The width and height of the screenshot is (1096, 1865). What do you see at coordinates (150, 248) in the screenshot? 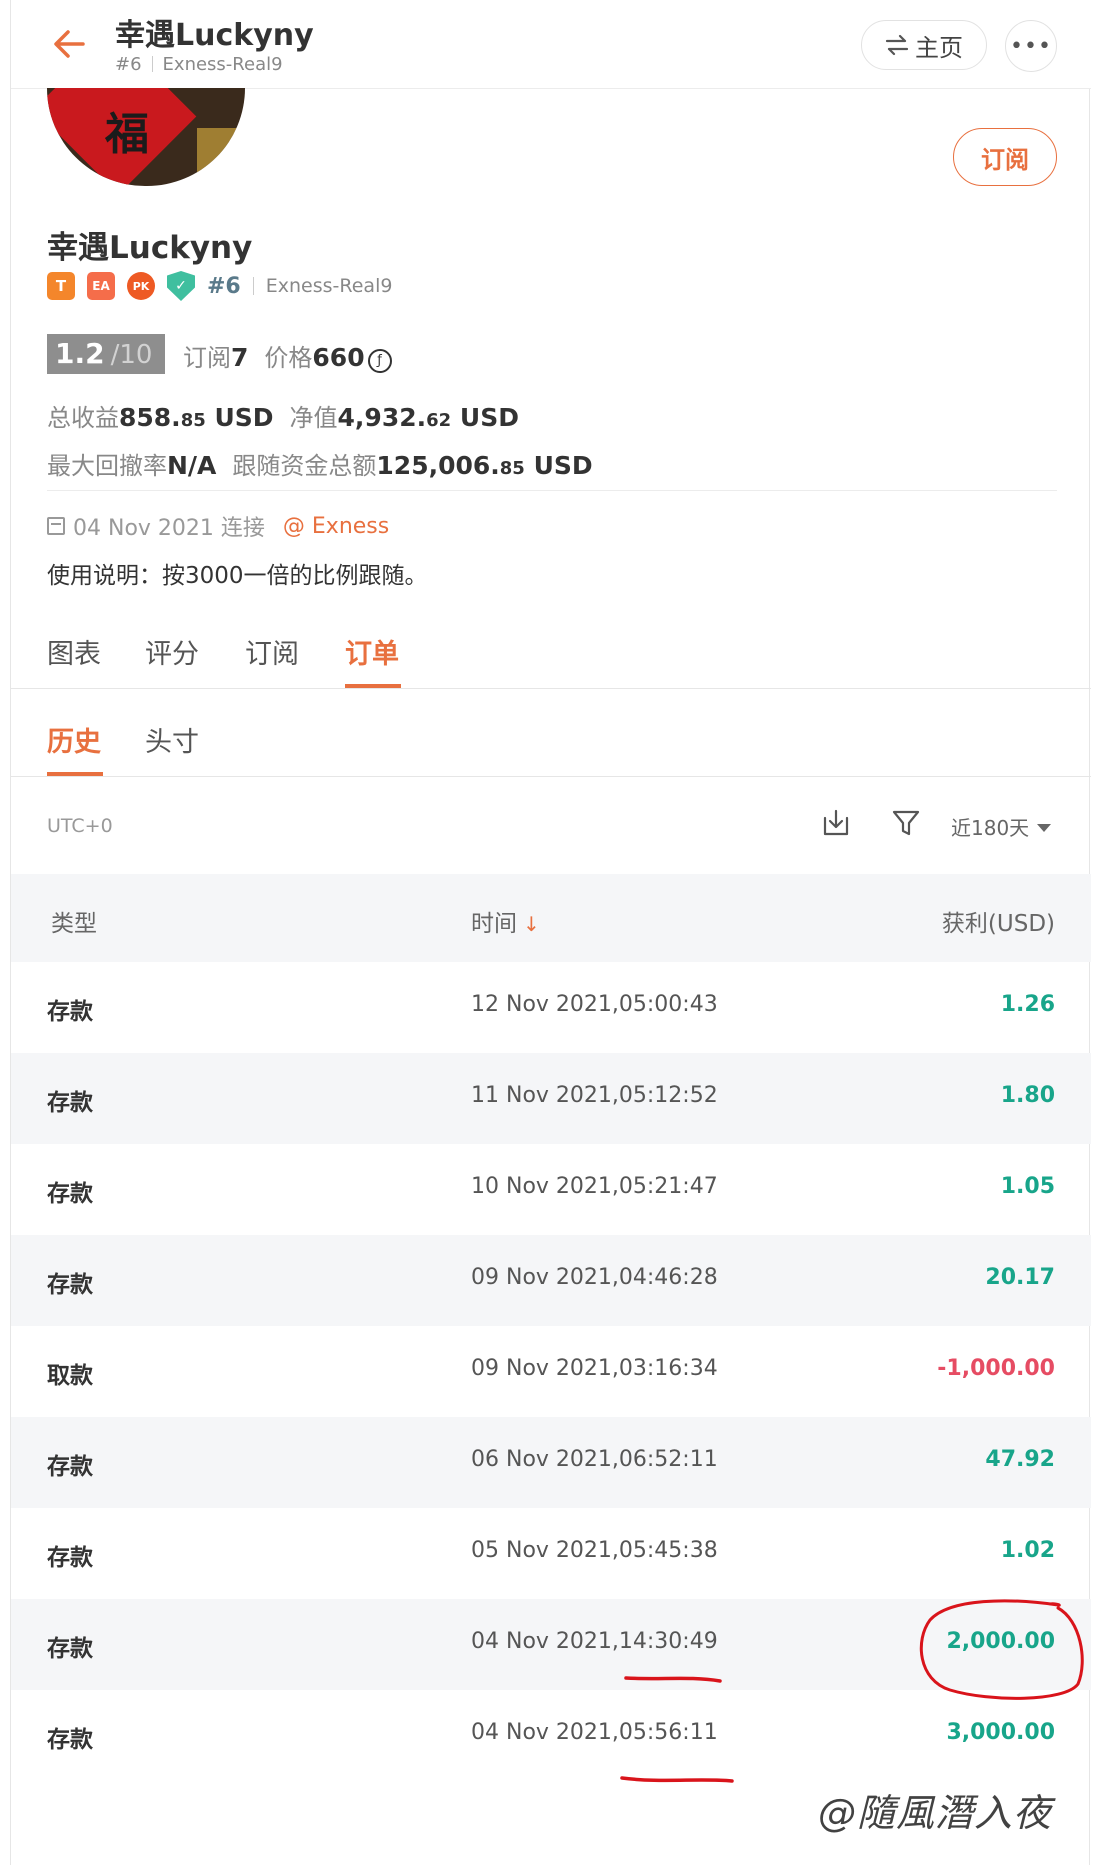
I see `profile-name: 幸遇Luckyny` at bounding box center [150, 248].